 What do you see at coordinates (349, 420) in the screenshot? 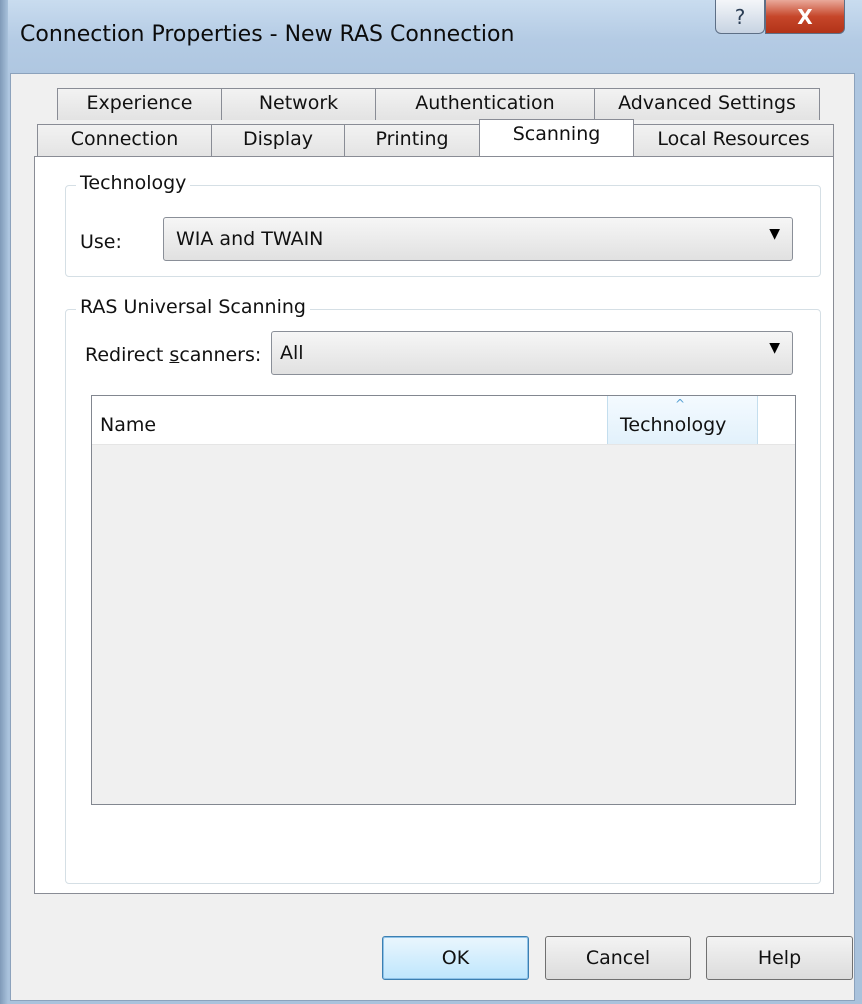
I see `column-header-name: Name` at bounding box center [349, 420].